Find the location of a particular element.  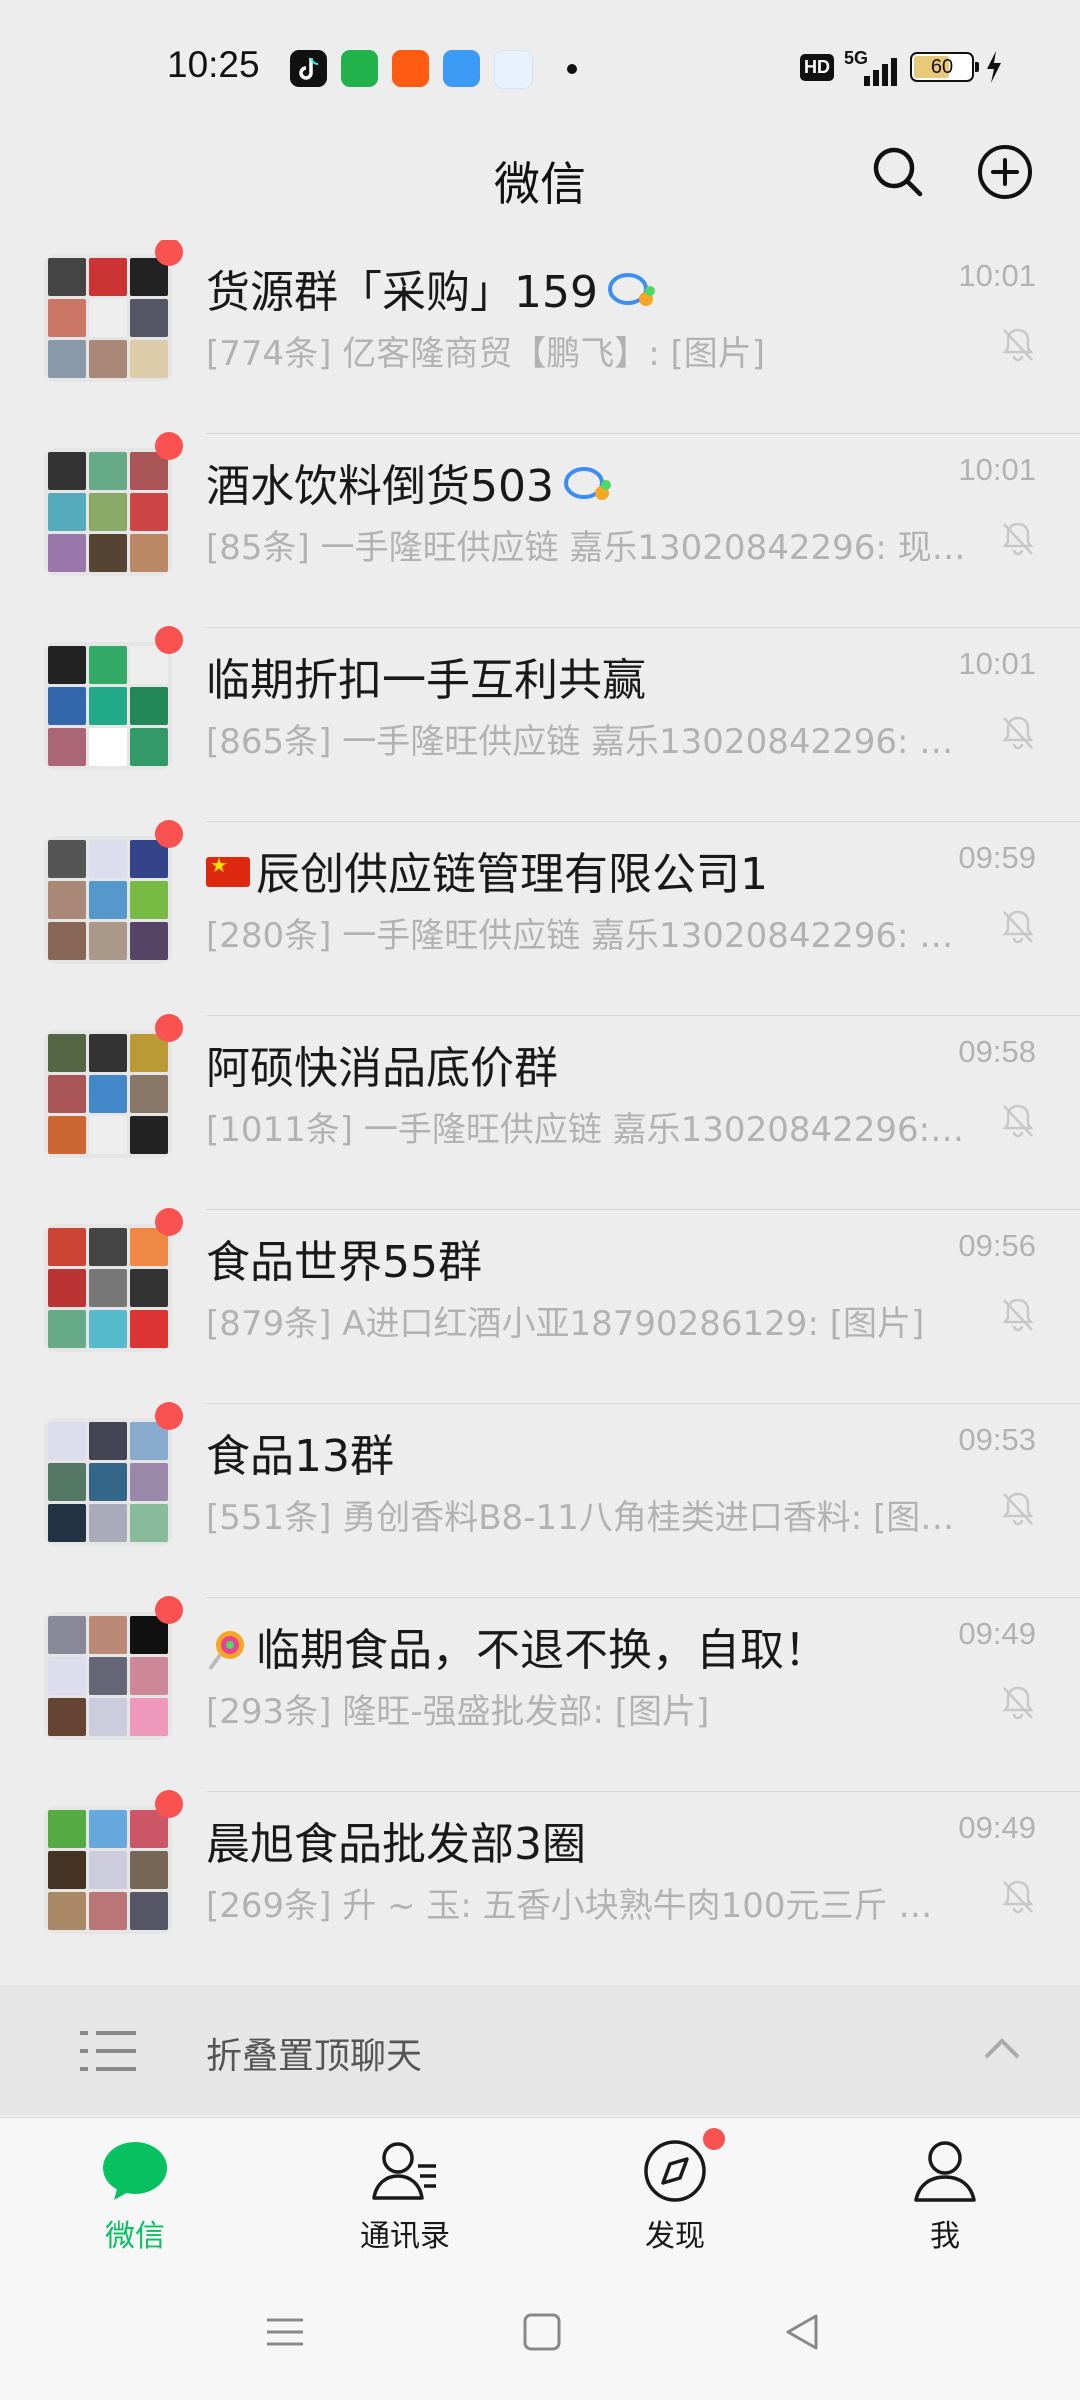

blue-app-icon is located at coordinates (513, 69).